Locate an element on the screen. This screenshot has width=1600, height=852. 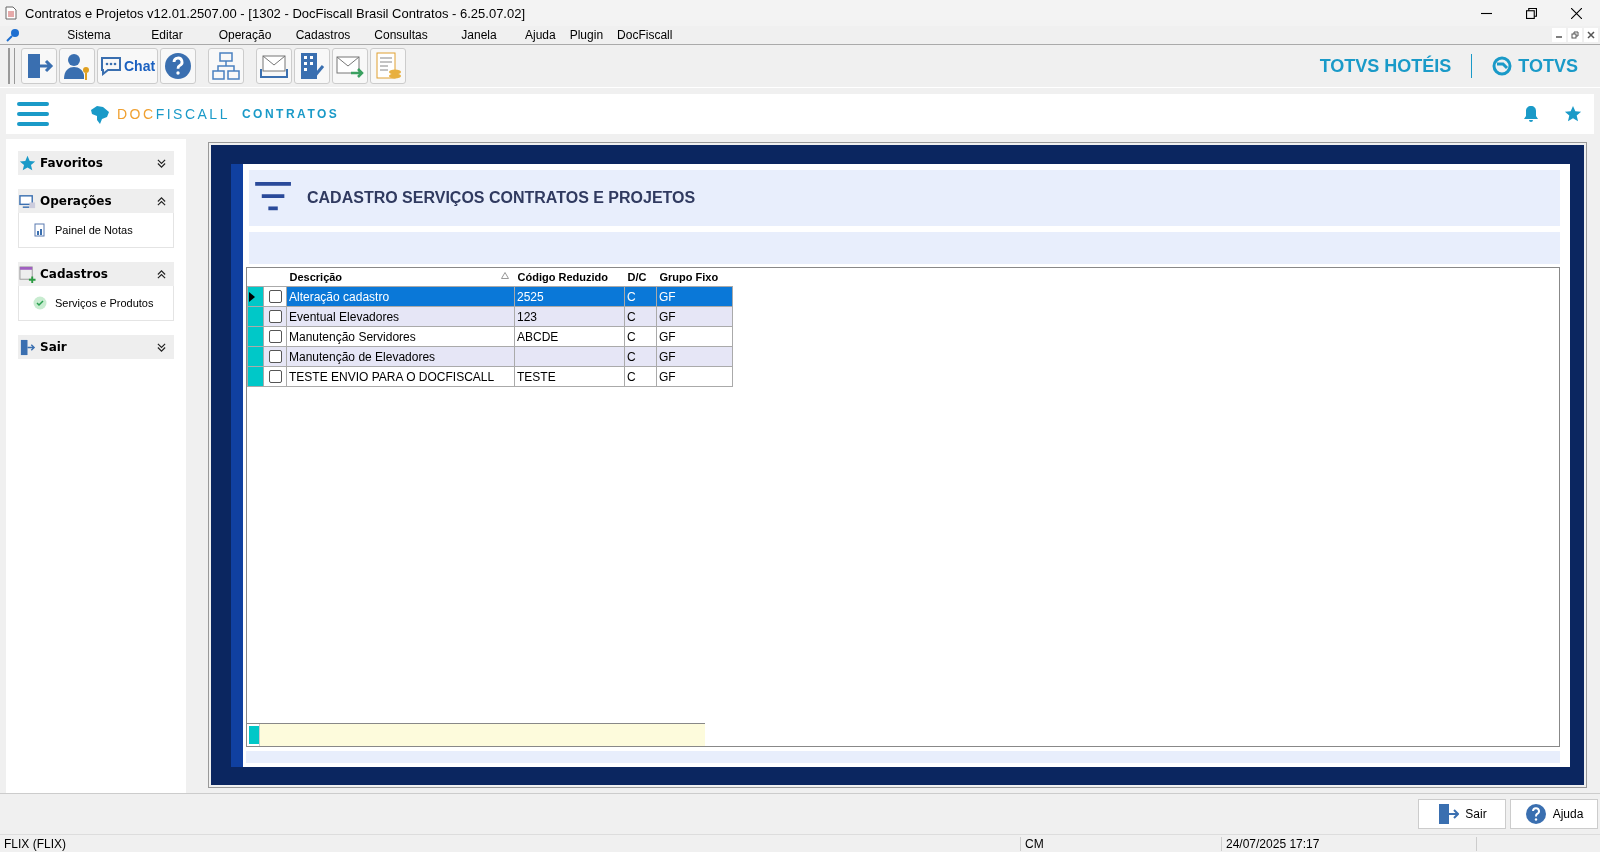
menu-item: Cadastros is located at coordinates (323, 35).